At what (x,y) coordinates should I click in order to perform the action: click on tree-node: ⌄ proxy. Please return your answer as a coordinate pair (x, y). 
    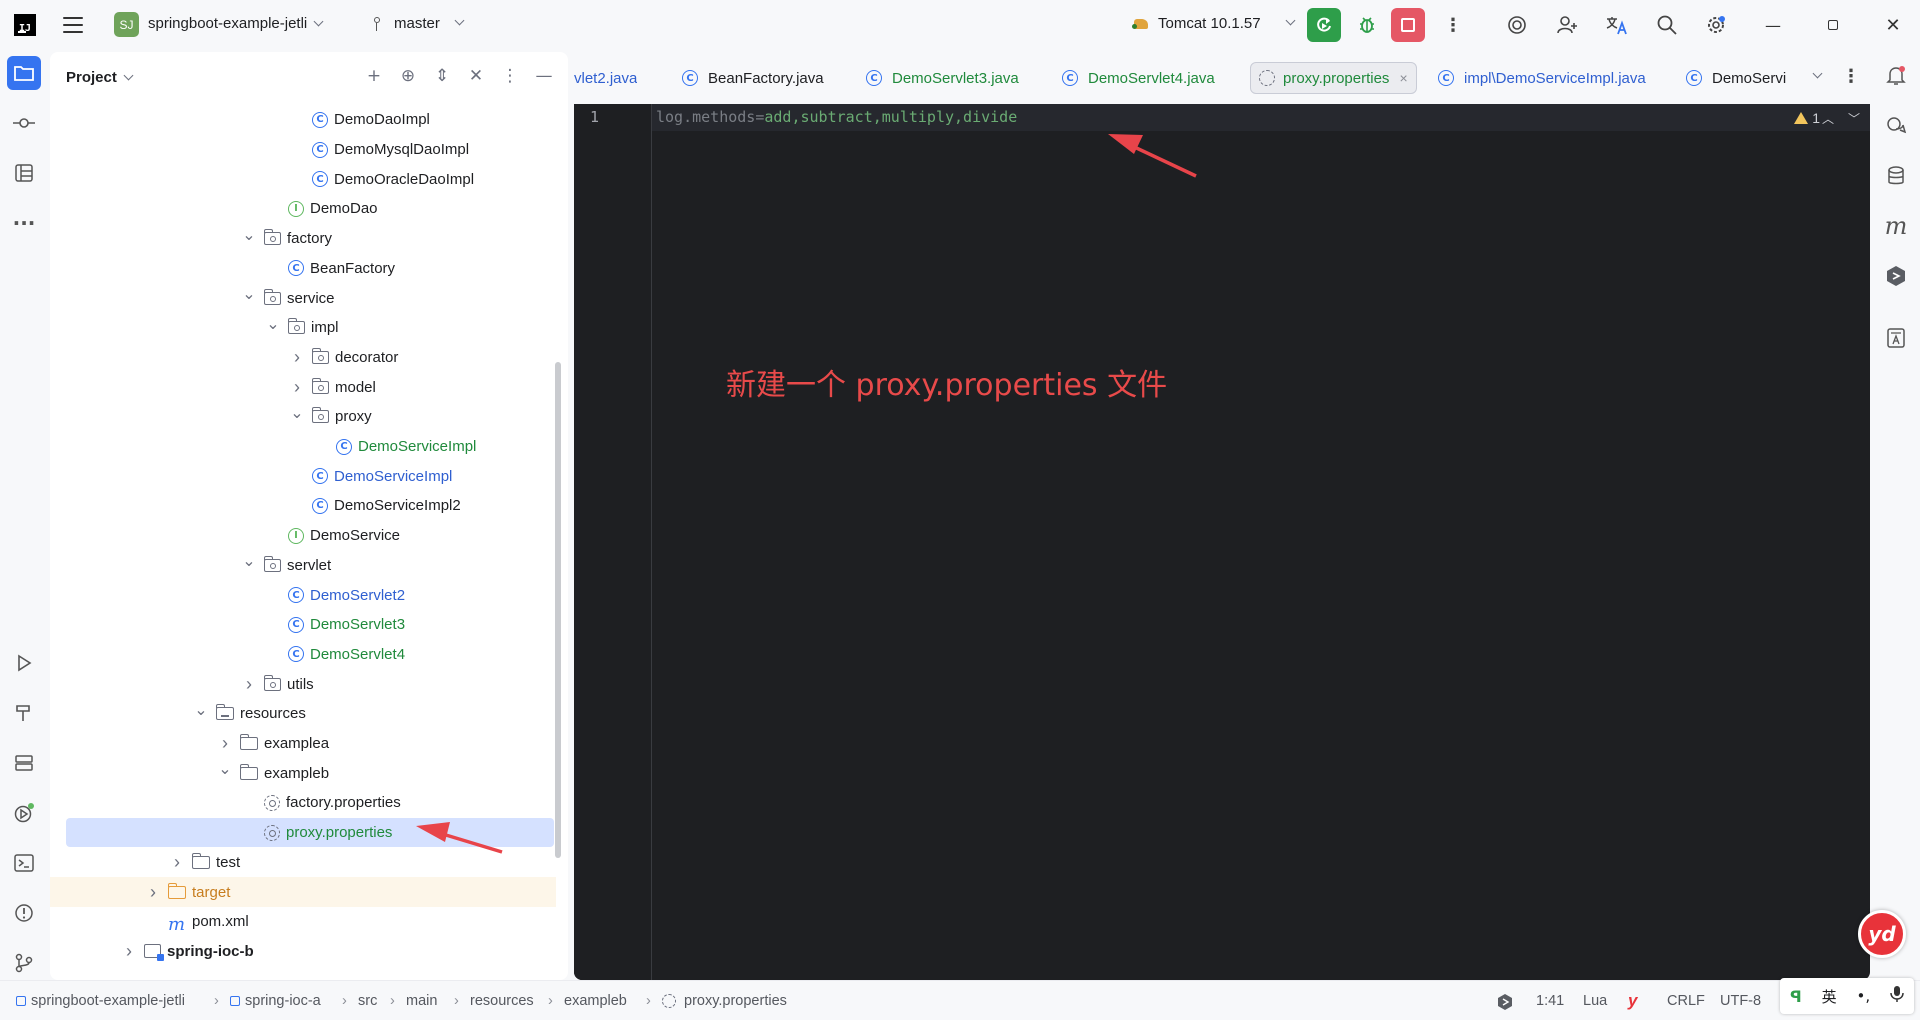
    Looking at the image, I should click on (303, 417).